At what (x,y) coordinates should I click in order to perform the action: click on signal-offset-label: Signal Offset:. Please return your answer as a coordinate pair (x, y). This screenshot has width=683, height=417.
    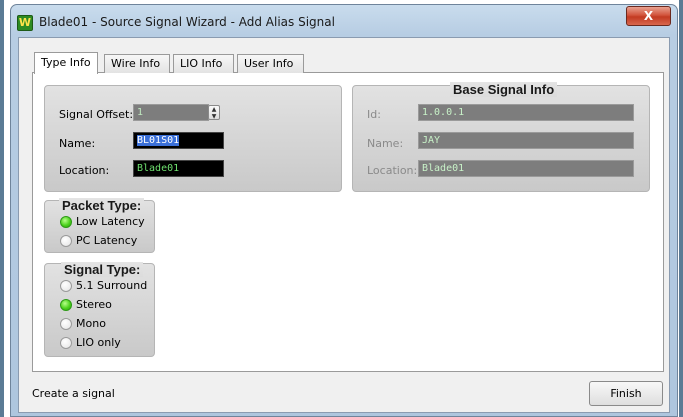
    Looking at the image, I should click on (96, 114).